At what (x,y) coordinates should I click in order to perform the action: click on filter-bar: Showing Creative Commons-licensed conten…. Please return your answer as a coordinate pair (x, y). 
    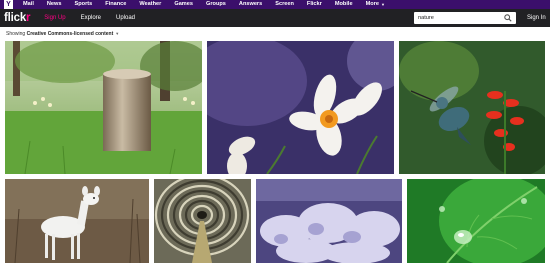
    Looking at the image, I should click on (275, 33).